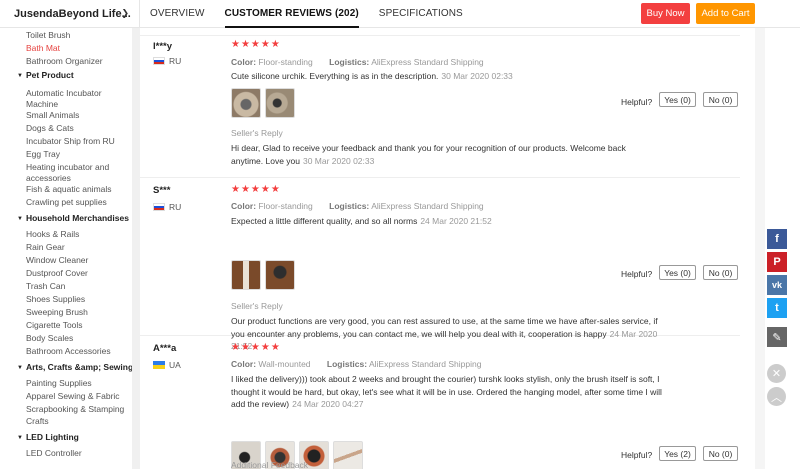  I want to click on additional-feedback-label: Additional Feedback, so click(270, 464).